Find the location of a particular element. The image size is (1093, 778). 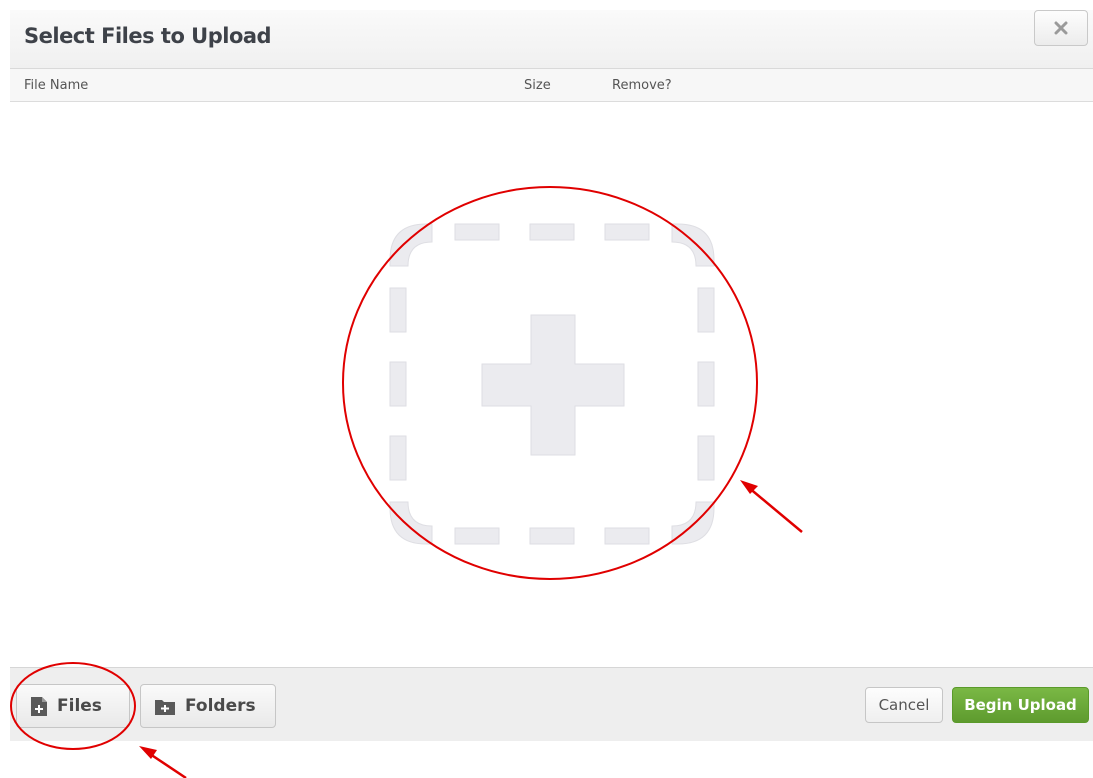

files-button-arrow-line is located at coordinates (166, 764).